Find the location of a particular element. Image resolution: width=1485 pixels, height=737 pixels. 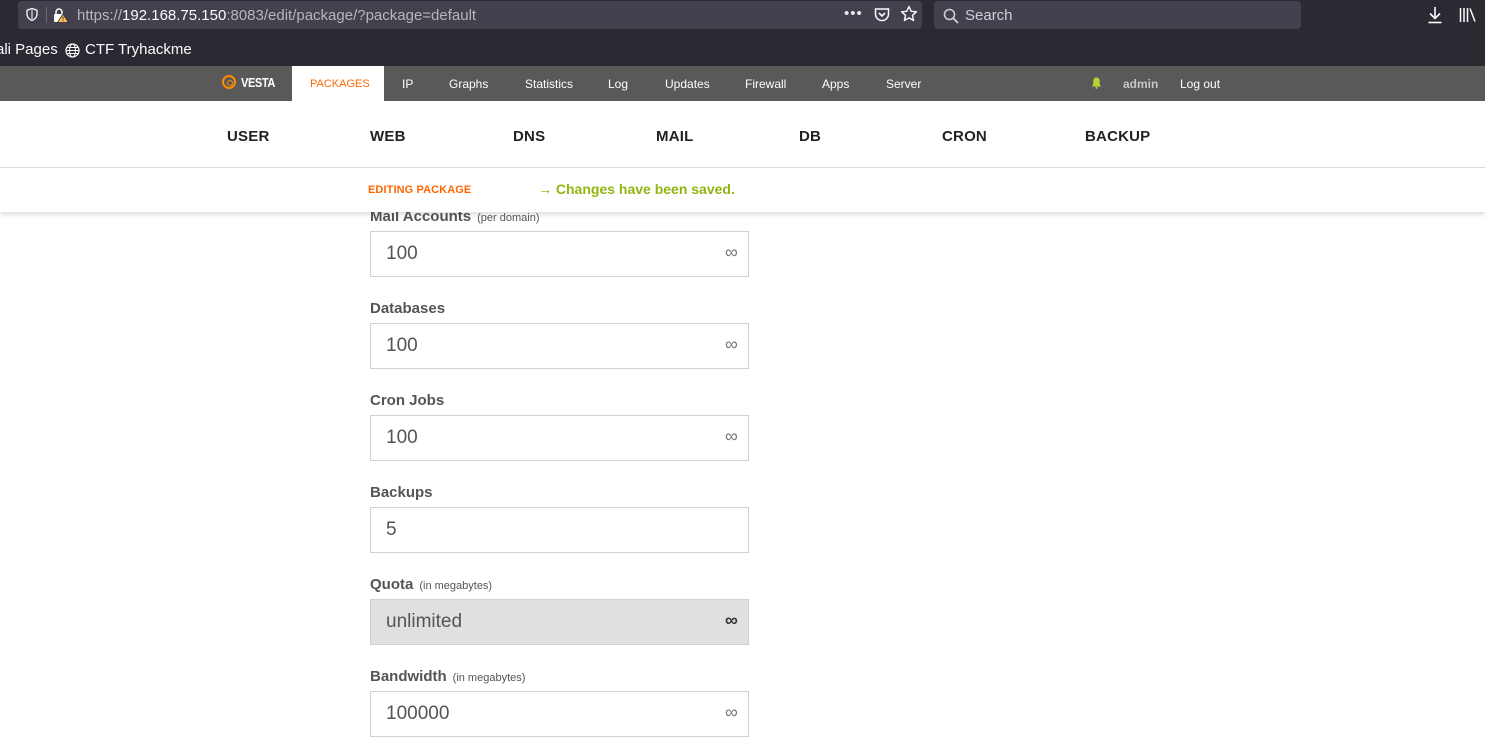

backups-value: 5 is located at coordinates (391, 529).